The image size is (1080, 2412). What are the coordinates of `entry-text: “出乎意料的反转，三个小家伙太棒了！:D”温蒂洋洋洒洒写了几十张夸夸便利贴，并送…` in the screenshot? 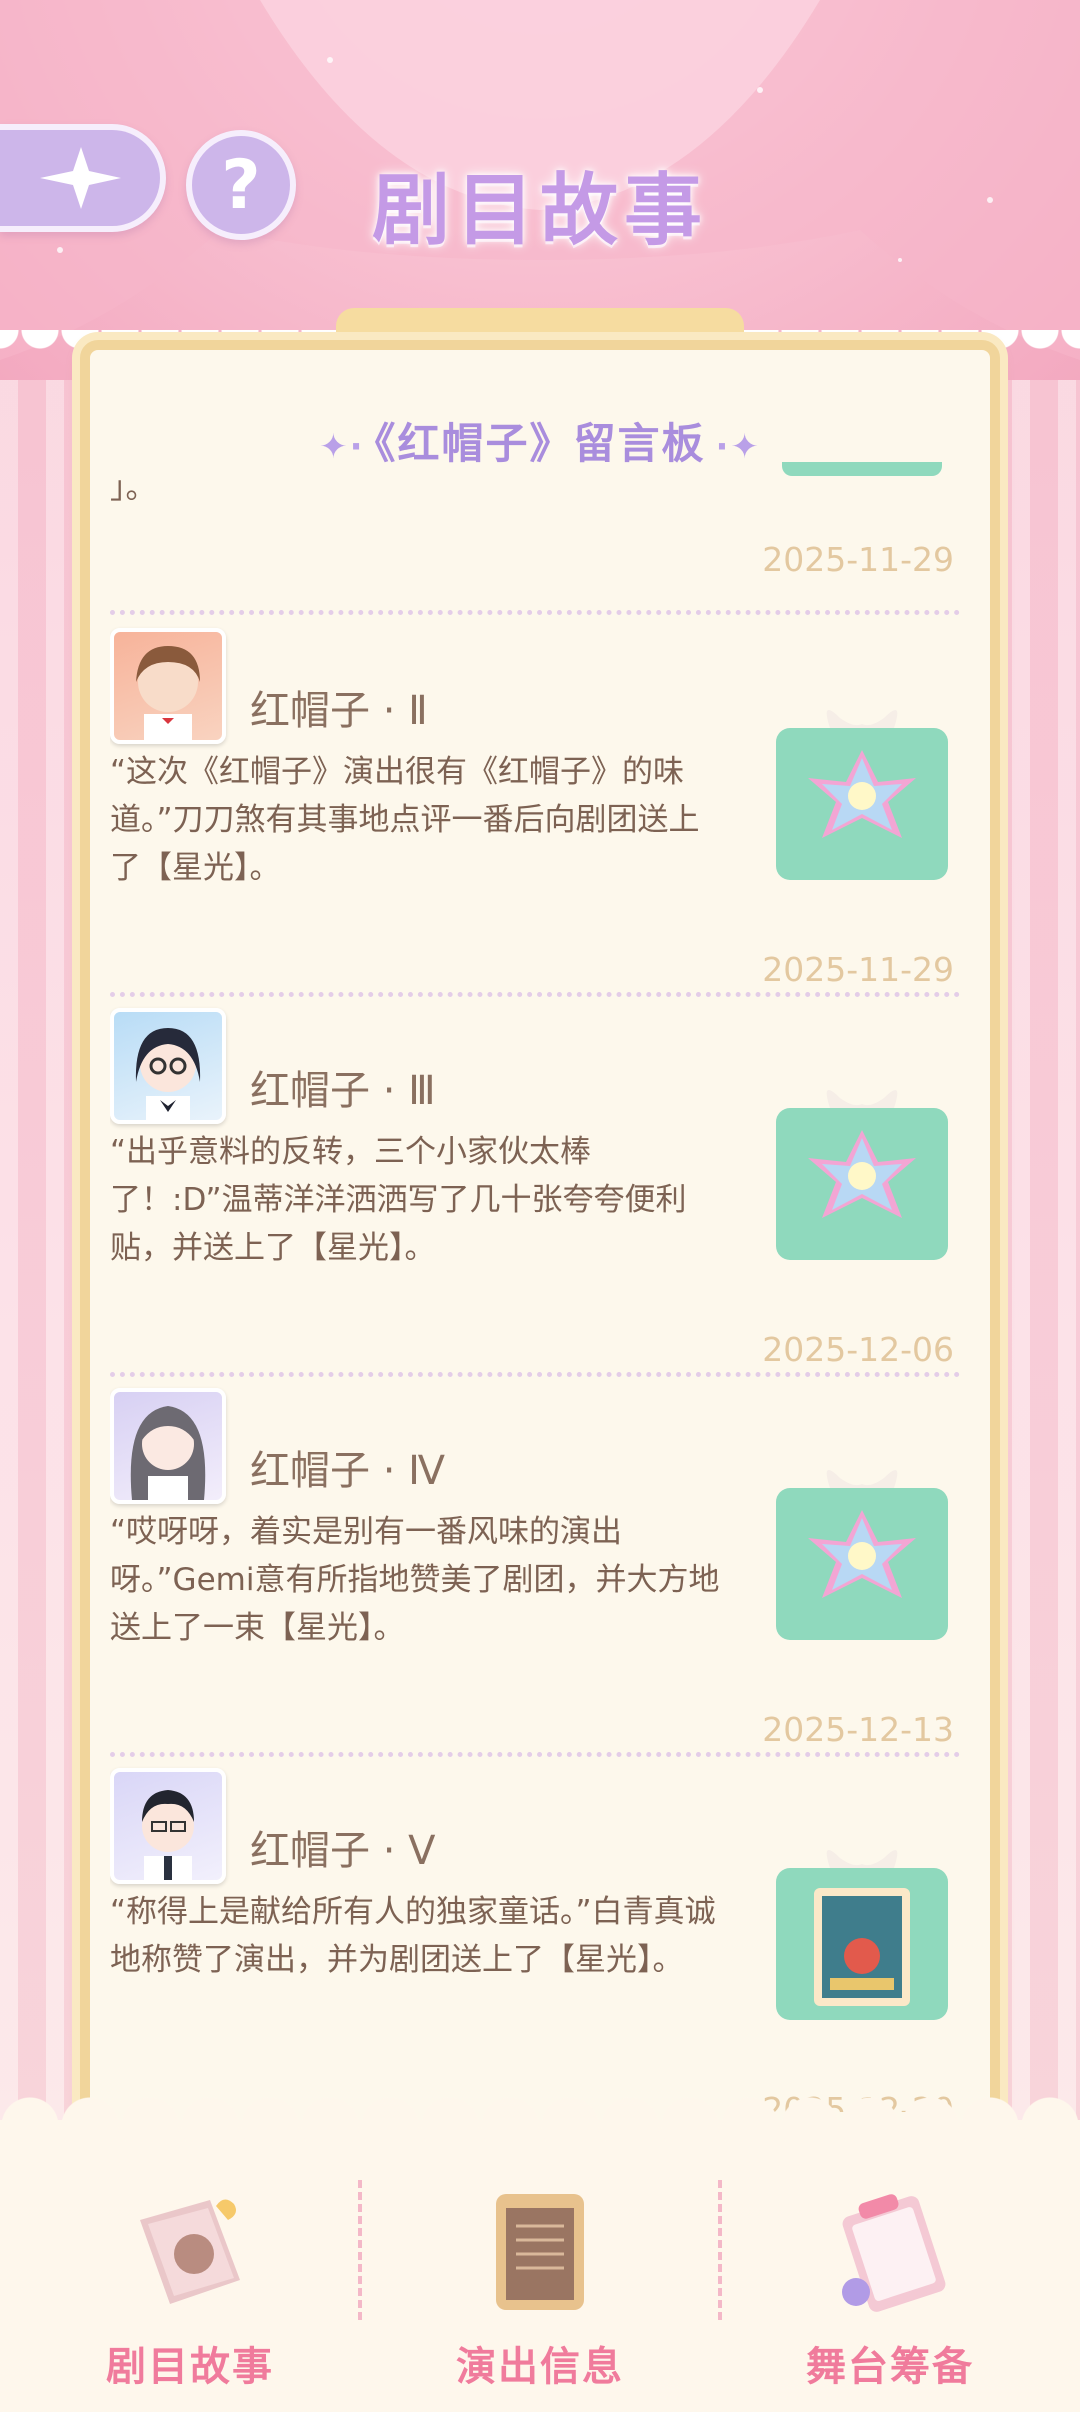 It's located at (398, 1200).